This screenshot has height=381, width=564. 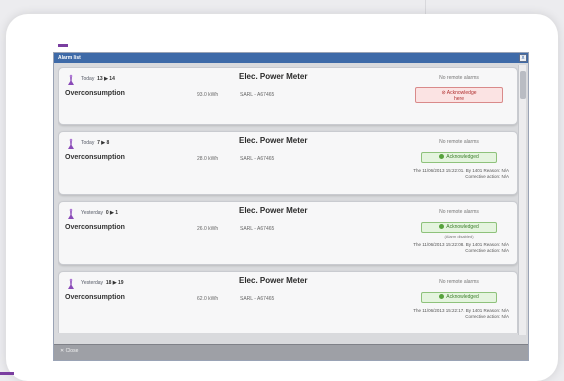 What do you see at coordinates (523, 85) in the screenshot?
I see `scrollbar-thumb` at bounding box center [523, 85].